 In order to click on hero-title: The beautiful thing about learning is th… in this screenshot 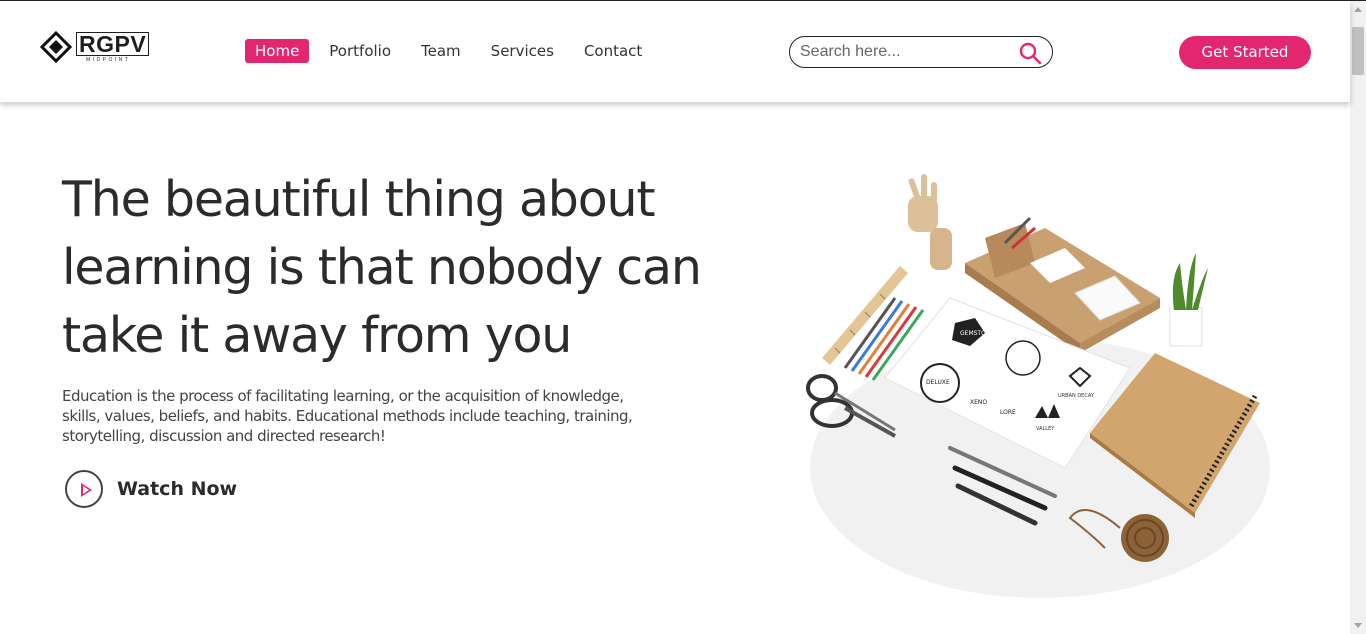, I will do `click(382, 267)`.